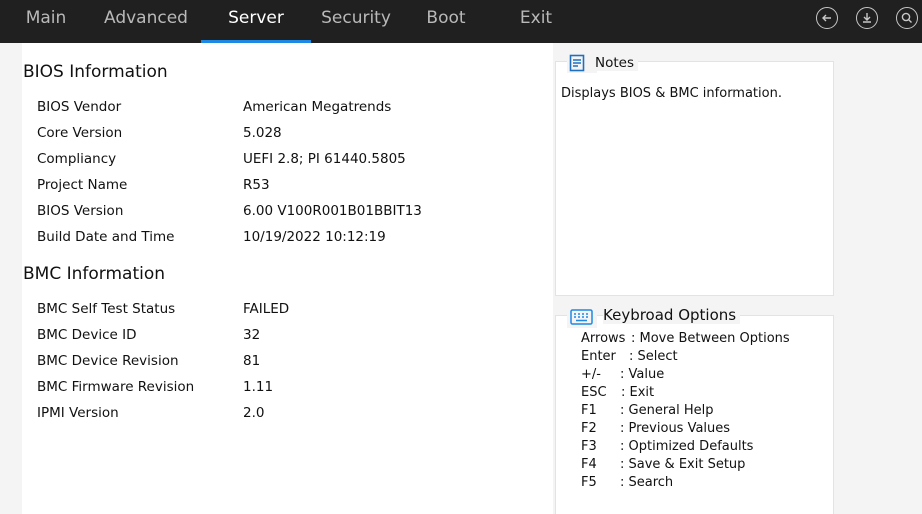 This screenshot has width=922, height=514. Describe the element at coordinates (262, 133) in the screenshot. I see `core-version-value: 5.028` at that location.